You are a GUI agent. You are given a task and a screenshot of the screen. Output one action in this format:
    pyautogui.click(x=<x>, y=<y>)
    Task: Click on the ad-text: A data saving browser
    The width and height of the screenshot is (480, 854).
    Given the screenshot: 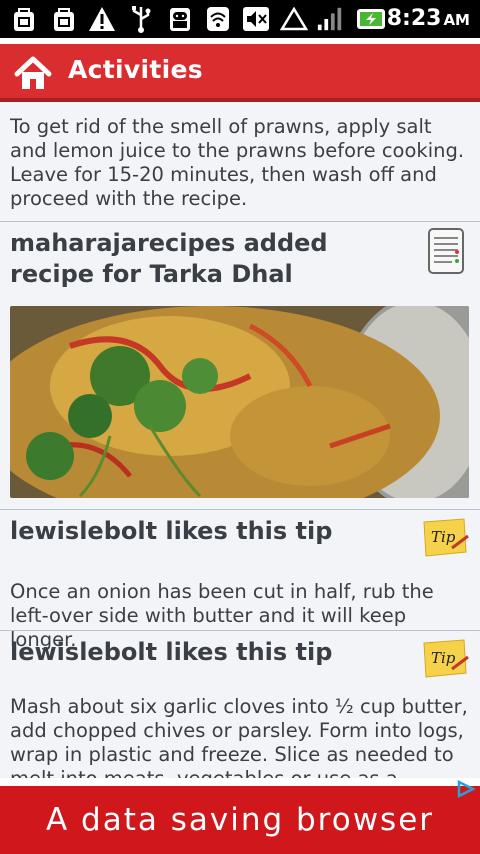 What is the action you would take?
    pyautogui.click(x=240, y=820)
    